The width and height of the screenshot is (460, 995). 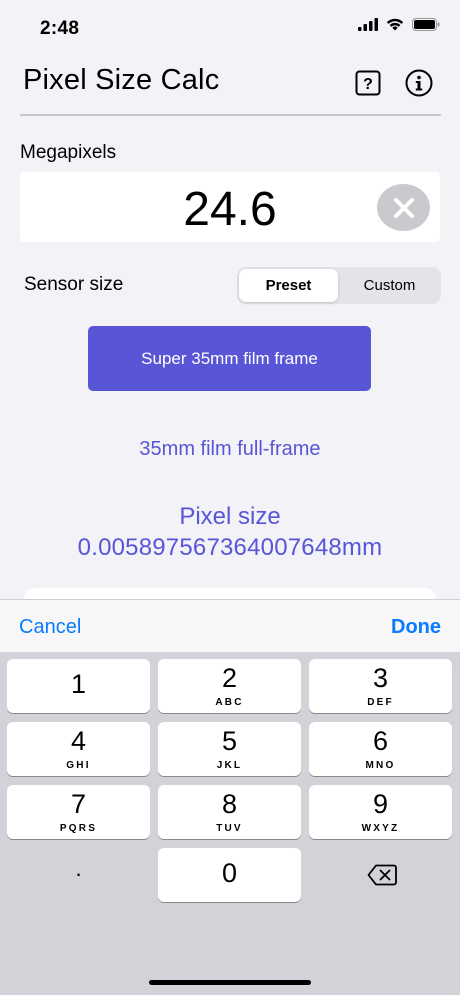 I want to click on sensor-size-label: Sensor size, so click(x=74, y=284).